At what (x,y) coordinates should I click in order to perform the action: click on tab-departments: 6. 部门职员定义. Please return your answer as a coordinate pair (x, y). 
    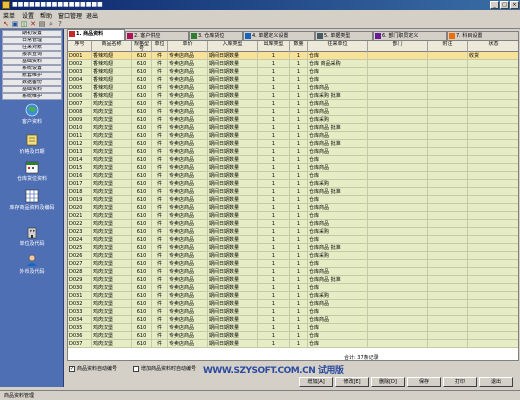
    Looking at the image, I should click on (410, 35).